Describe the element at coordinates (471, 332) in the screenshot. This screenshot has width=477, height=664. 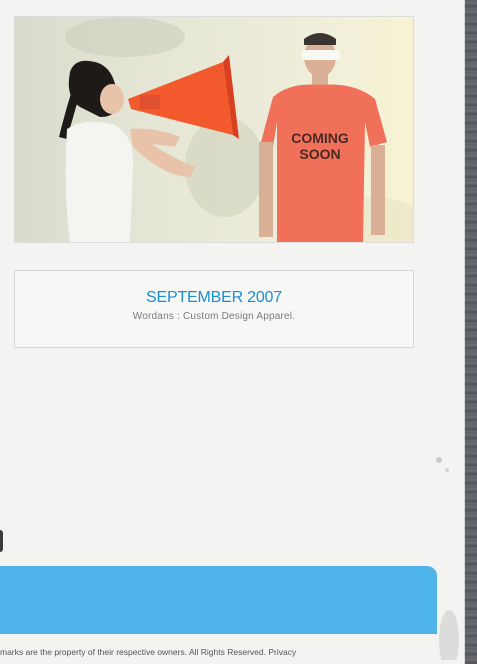
I see `grunge-border` at that location.